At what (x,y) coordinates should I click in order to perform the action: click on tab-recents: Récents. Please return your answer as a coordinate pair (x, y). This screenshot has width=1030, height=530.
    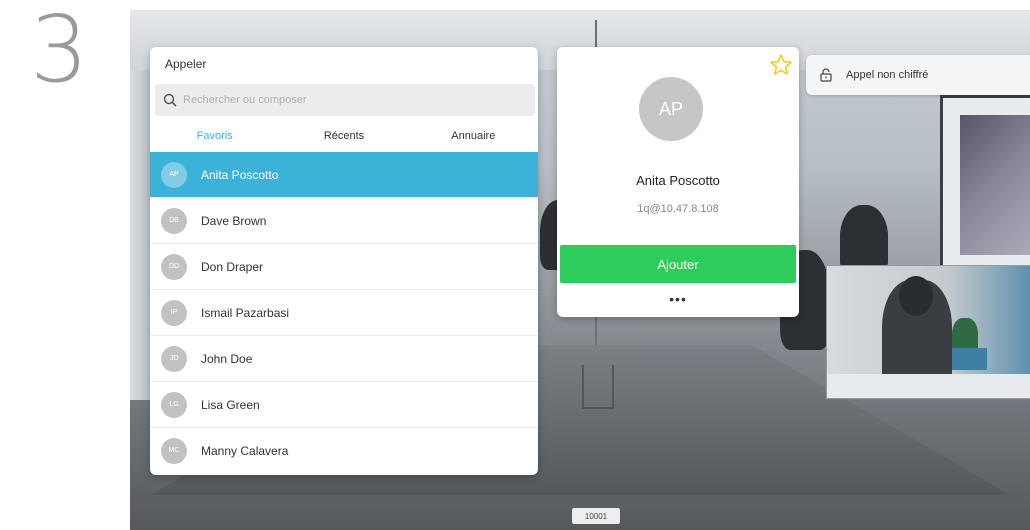
    Looking at the image, I should click on (343, 136).